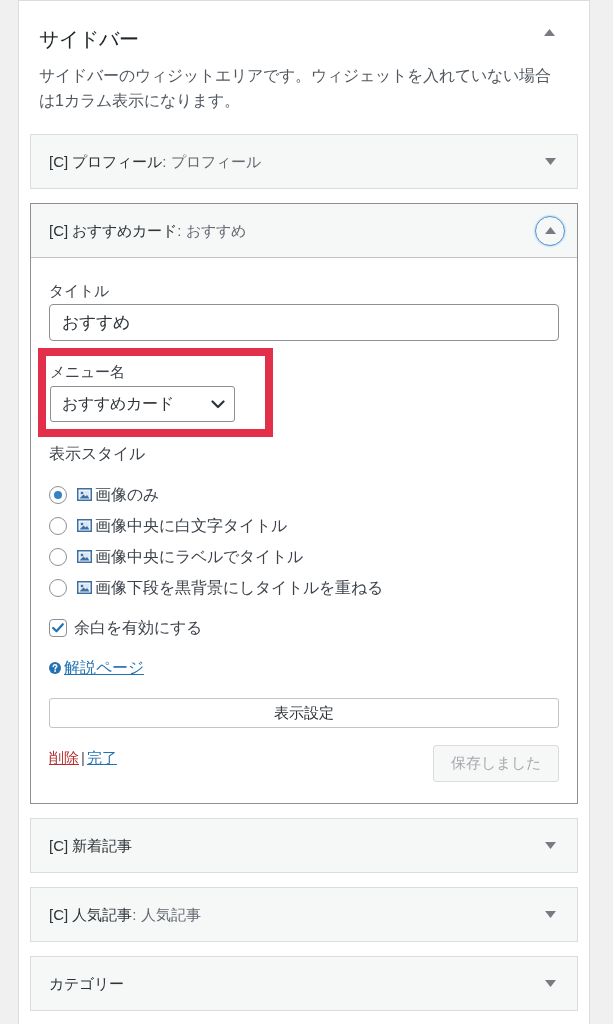 This screenshot has width=613, height=1024. I want to click on help-link: 解説ページ, so click(104, 668).